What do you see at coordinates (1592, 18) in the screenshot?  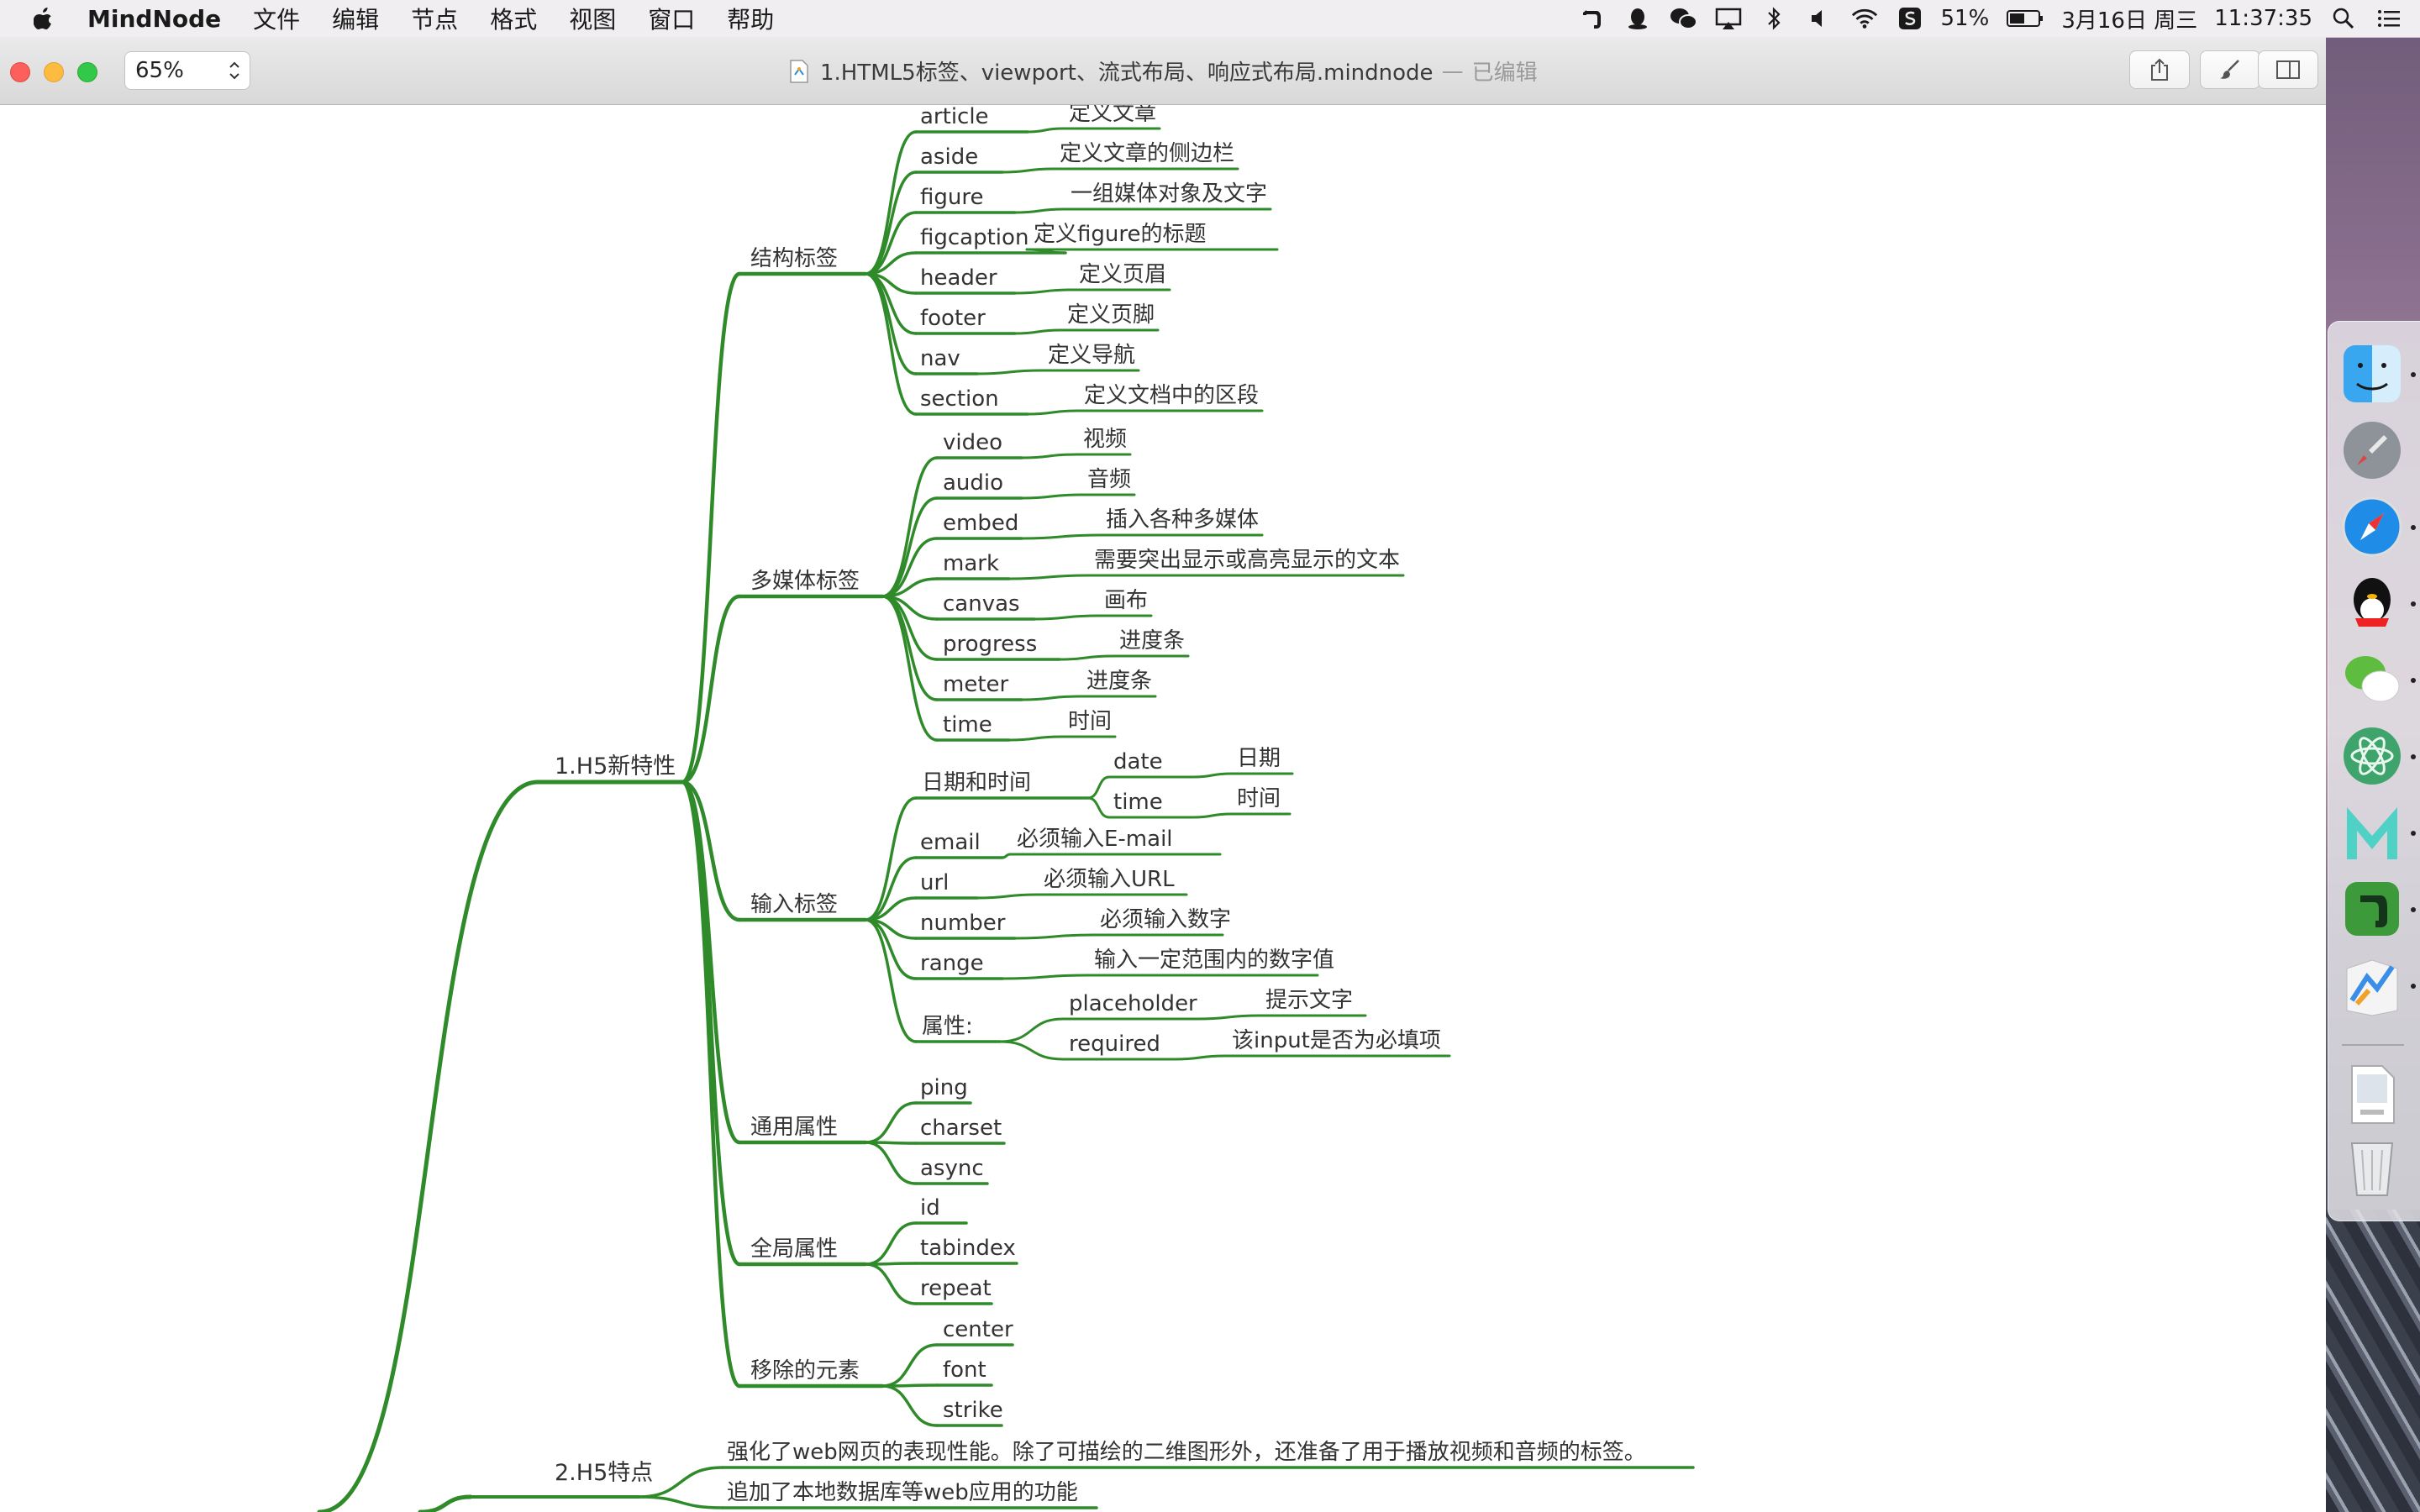 I see `evernote-status-icon` at bounding box center [1592, 18].